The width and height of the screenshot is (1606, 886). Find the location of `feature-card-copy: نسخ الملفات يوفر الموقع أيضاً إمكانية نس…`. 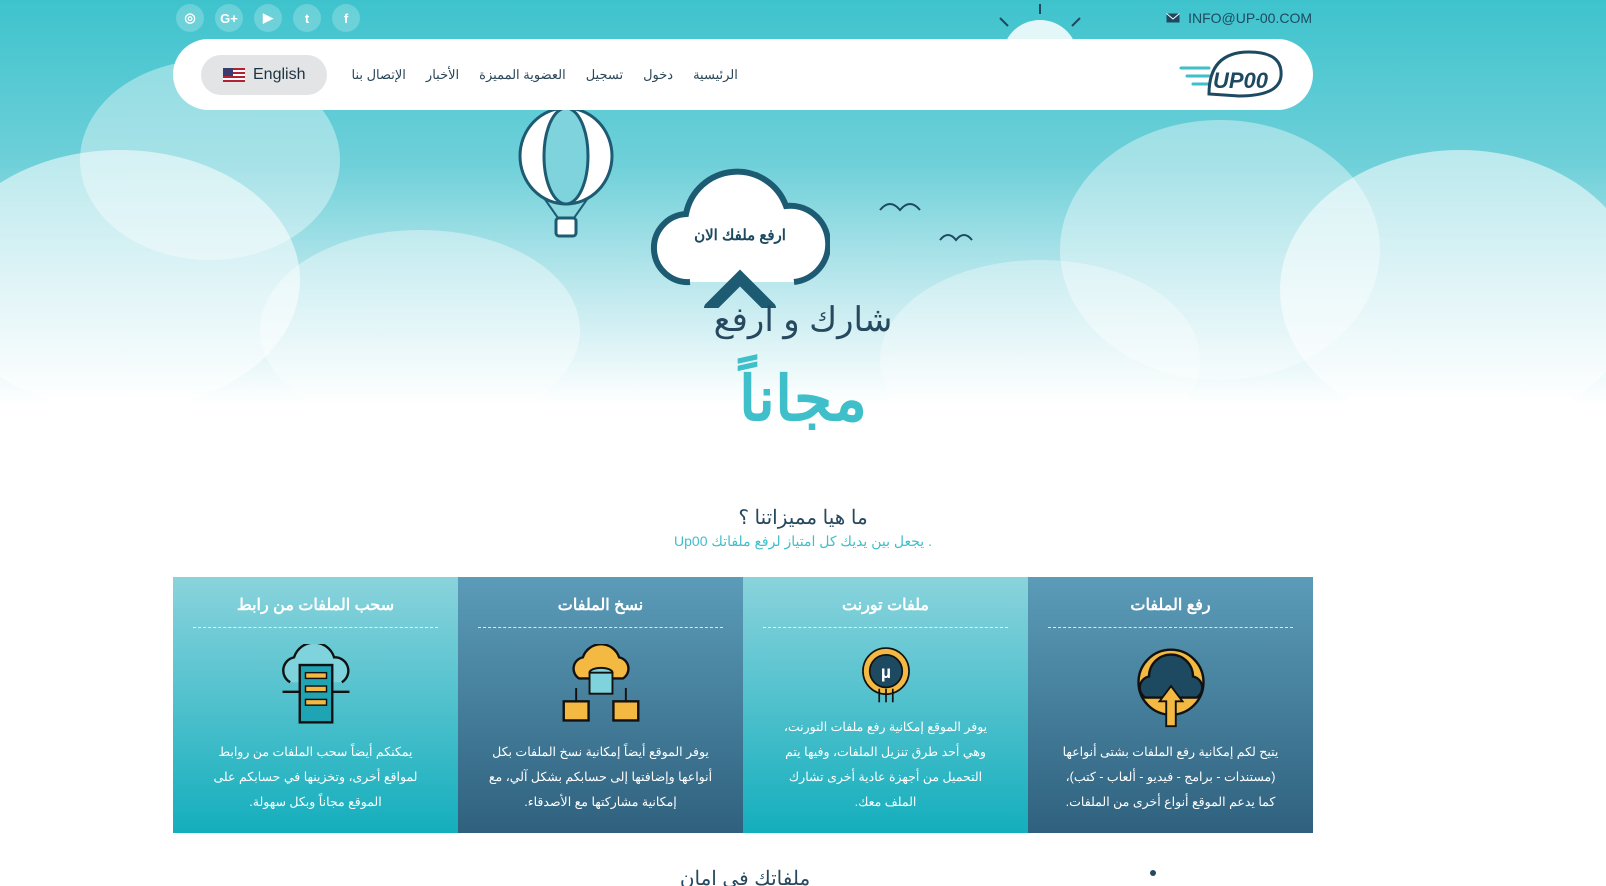

feature-card-copy: نسخ الملفات يوفر الموقع أيضاً إمكانية نس… is located at coordinates (600, 705).